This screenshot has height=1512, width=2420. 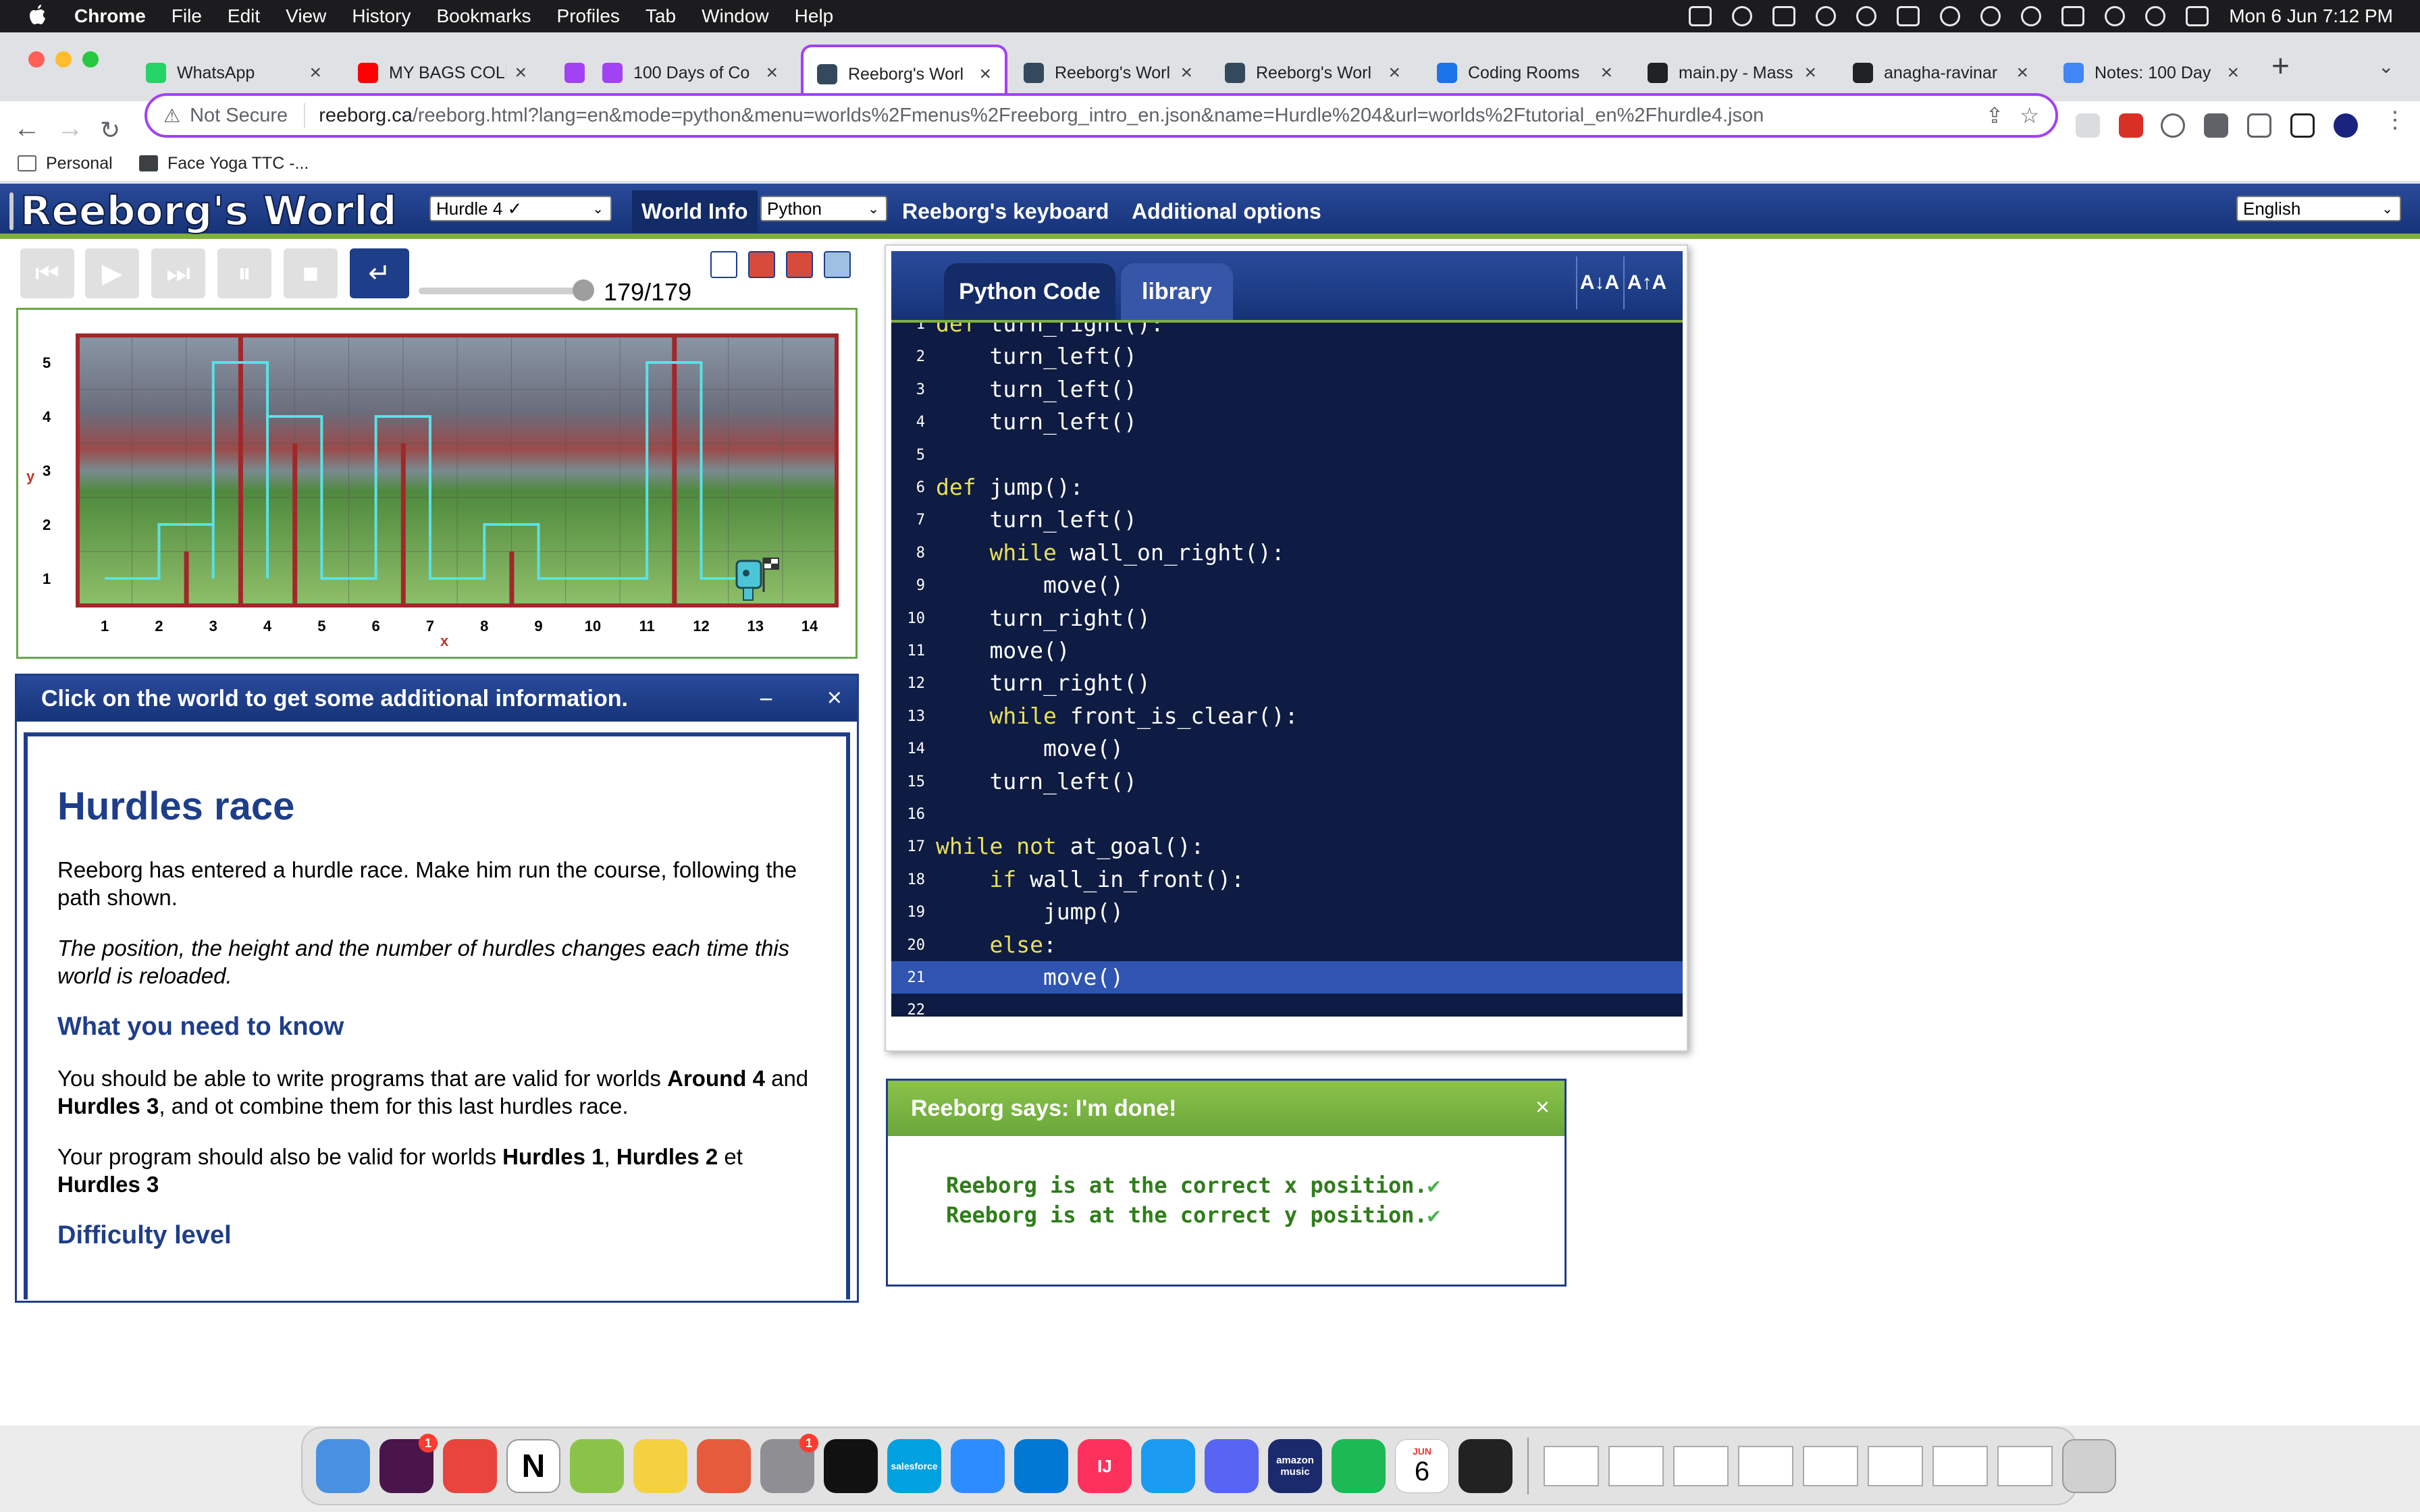 What do you see at coordinates (505, 291) in the screenshot?
I see `speed-slider-track` at bounding box center [505, 291].